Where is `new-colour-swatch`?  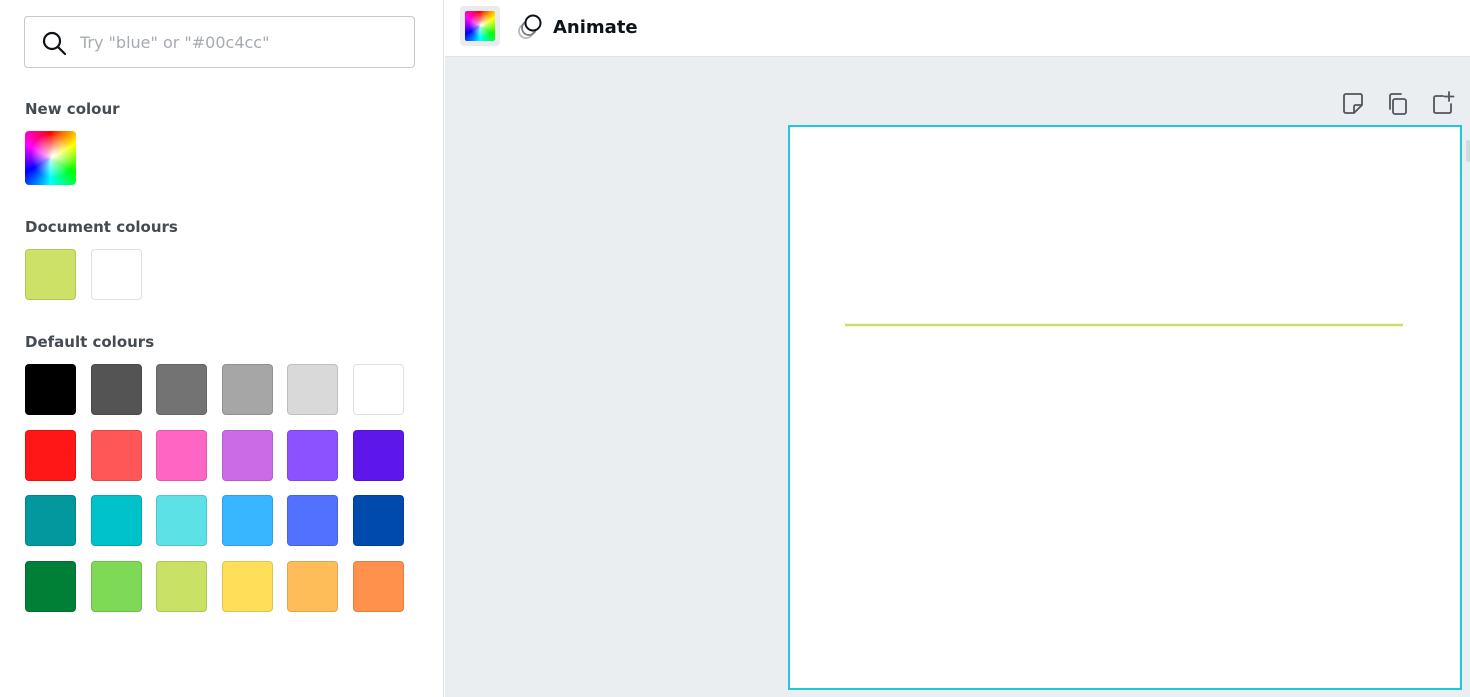 new-colour-swatch is located at coordinates (50, 158).